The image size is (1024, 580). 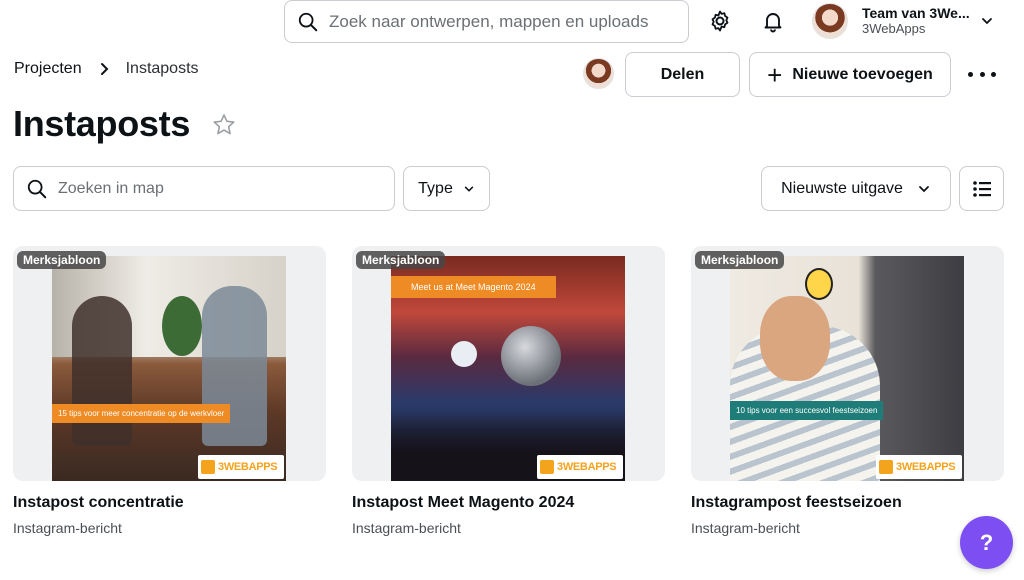 I want to click on account-switcher: Team van 3We... 3WebApps, so click(x=912, y=21).